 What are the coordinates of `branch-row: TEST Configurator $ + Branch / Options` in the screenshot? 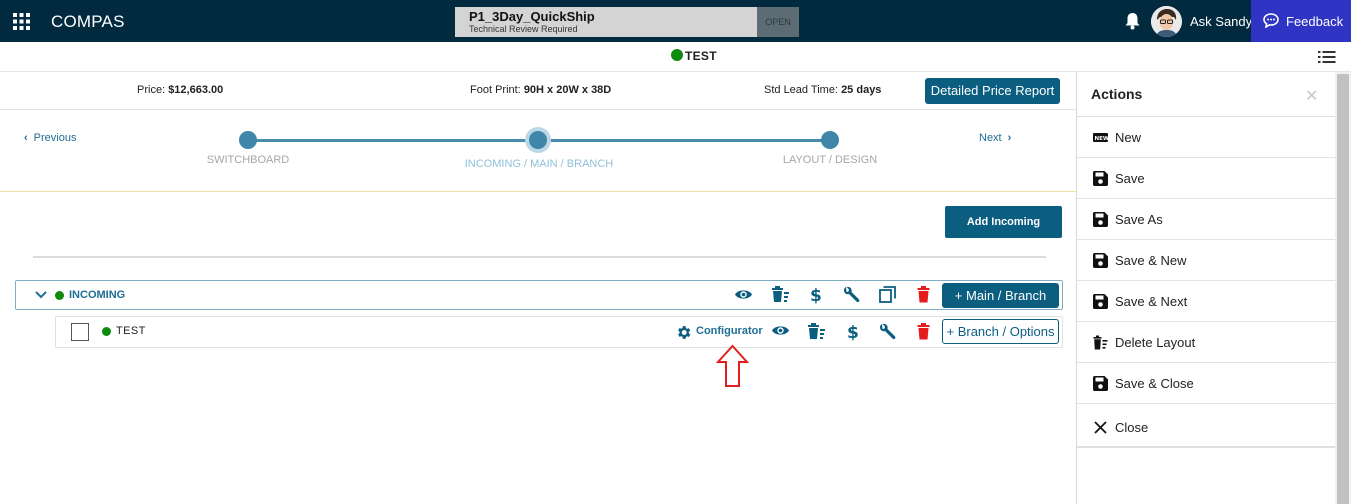 It's located at (559, 332).